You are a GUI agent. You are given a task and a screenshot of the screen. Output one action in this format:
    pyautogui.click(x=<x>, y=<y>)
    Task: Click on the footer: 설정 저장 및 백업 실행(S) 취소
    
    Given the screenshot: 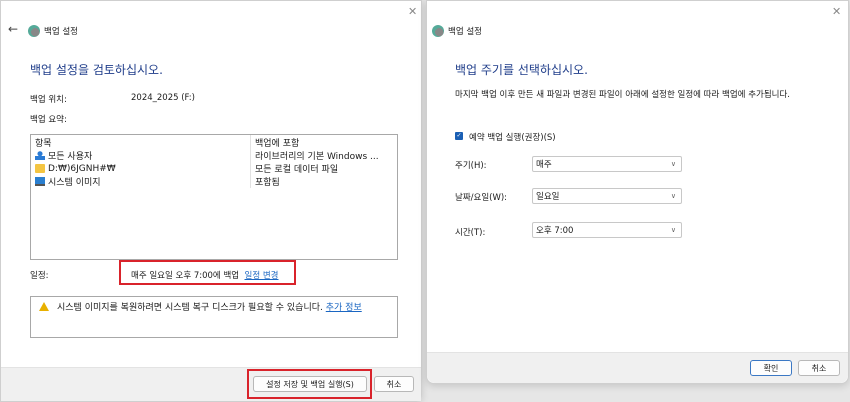 What is the action you would take?
    pyautogui.click(x=211, y=384)
    